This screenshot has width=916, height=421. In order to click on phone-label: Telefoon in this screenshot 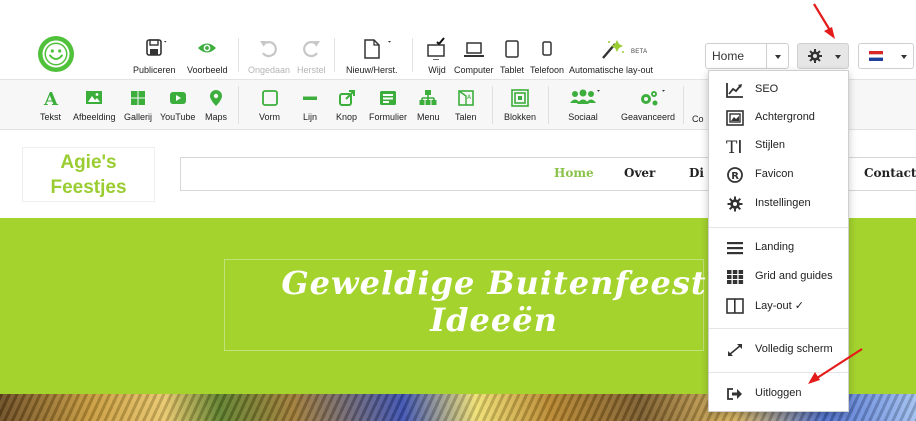, I will do `click(547, 70)`.